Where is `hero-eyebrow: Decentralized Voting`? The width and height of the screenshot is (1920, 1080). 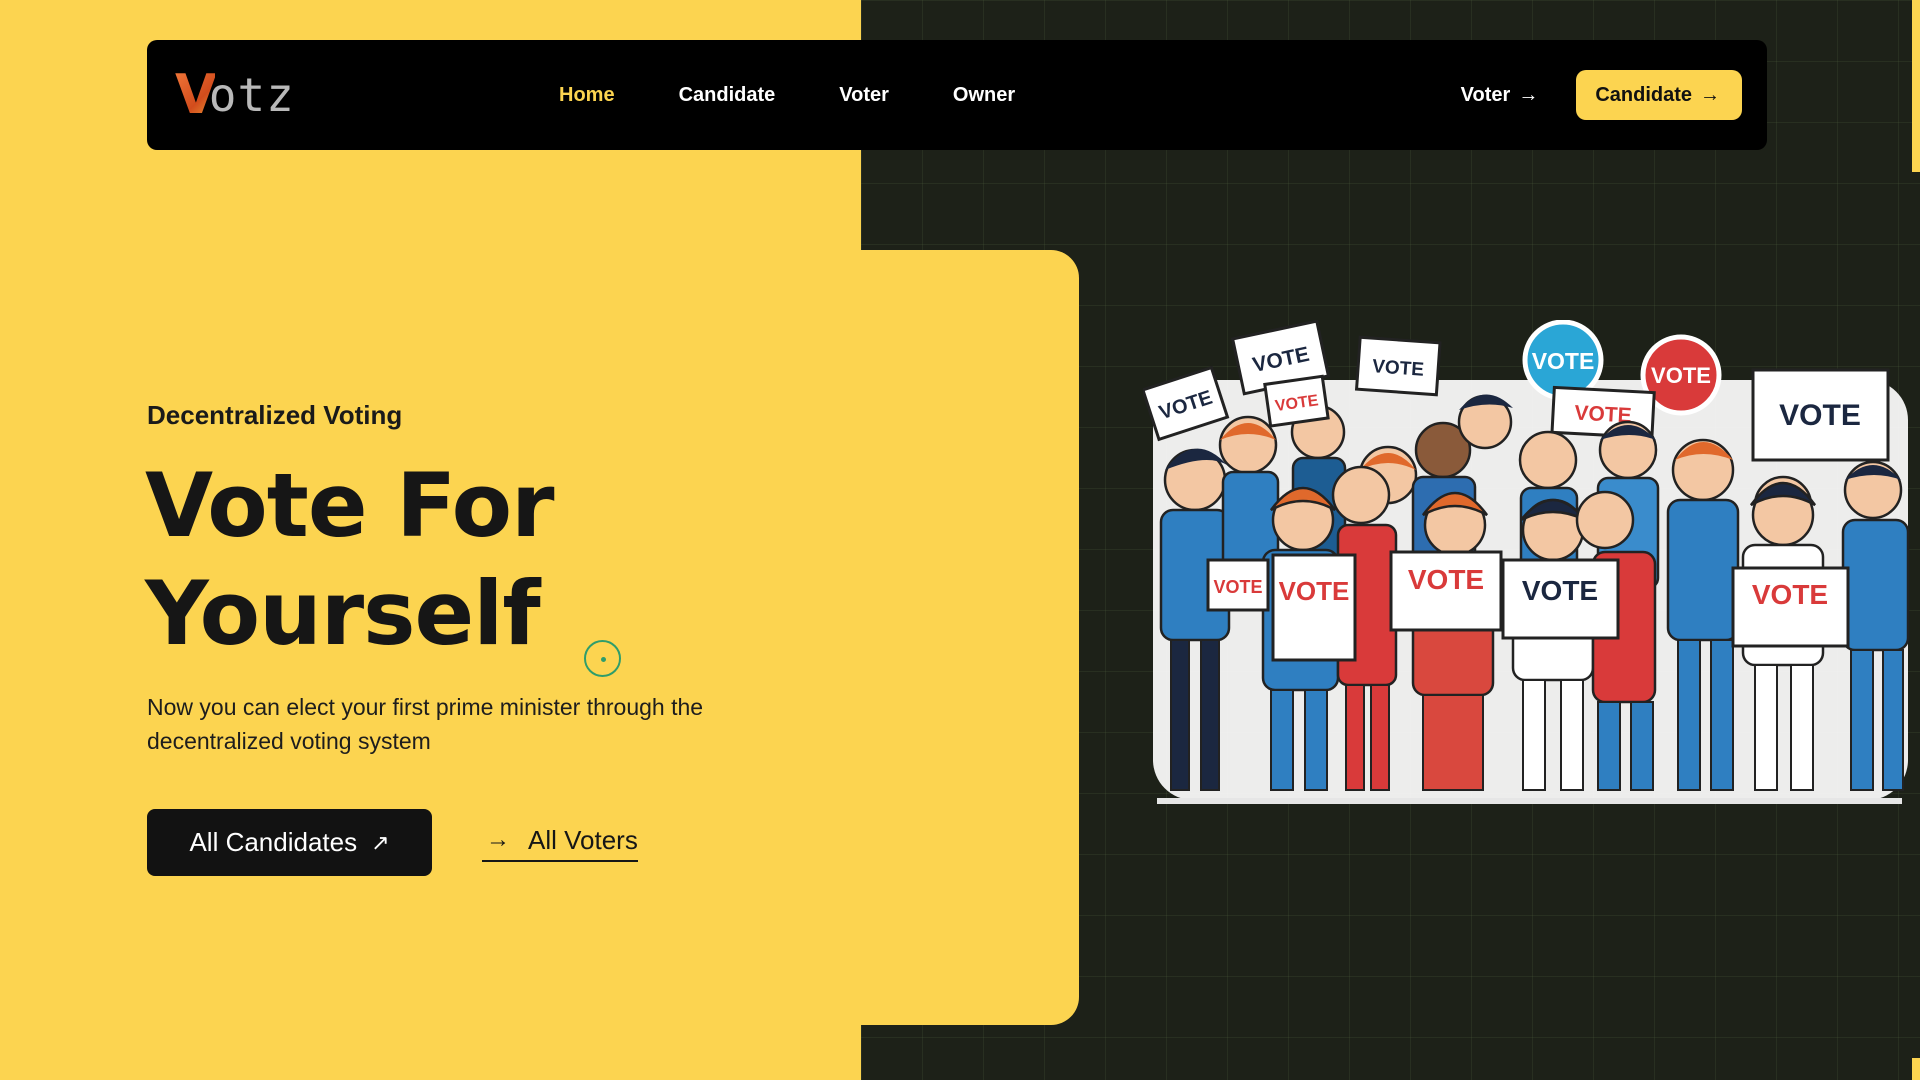
hero-eyebrow: Decentralized Voting is located at coordinates (275, 415).